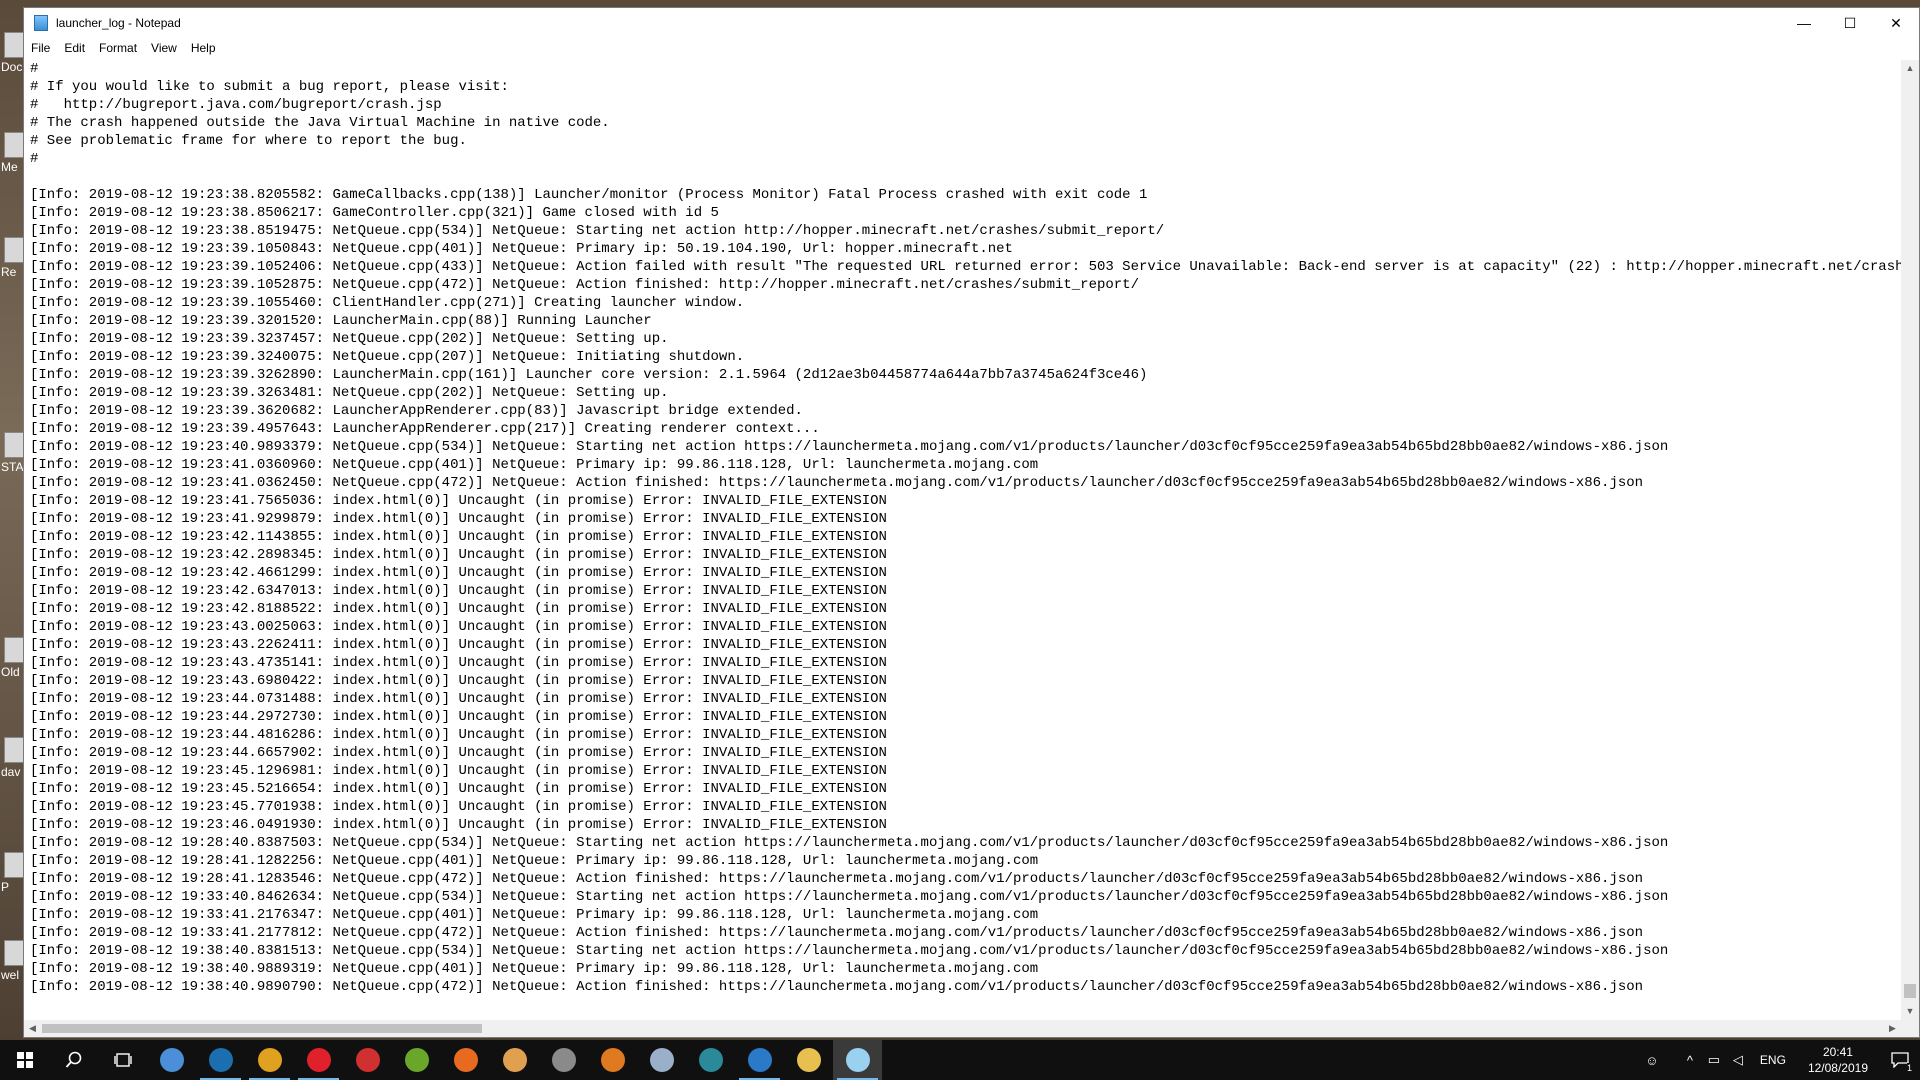 The width and height of the screenshot is (1920, 1080). What do you see at coordinates (1804, 23) in the screenshot?
I see `minimize-button: —` at bounding box center [1804, 23].